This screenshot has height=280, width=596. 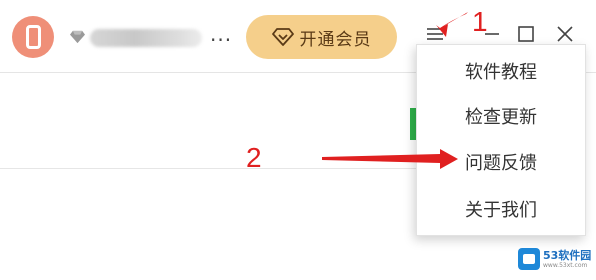 I want to click on site-watermark: 53软件园 www.53xt.com, so click(x=556, y=259).